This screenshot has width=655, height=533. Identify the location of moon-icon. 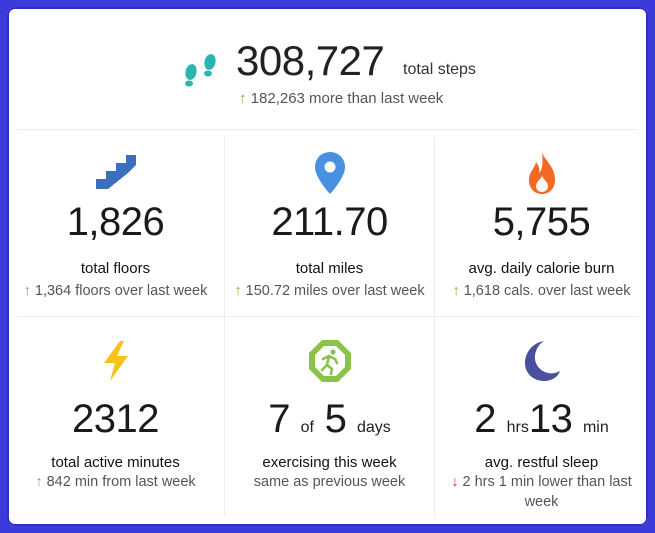
(542, 361).